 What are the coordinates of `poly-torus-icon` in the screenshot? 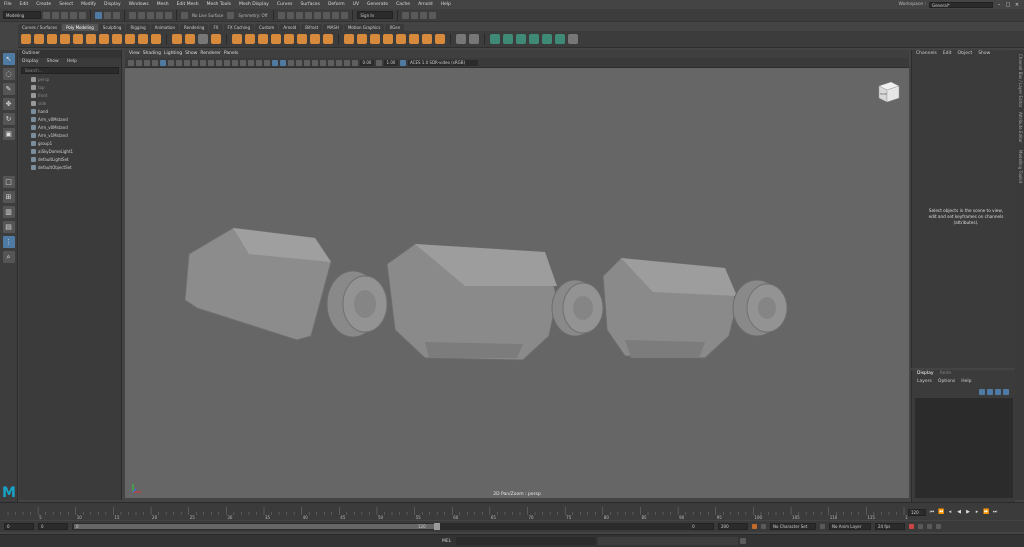 It's located at (78, 39).